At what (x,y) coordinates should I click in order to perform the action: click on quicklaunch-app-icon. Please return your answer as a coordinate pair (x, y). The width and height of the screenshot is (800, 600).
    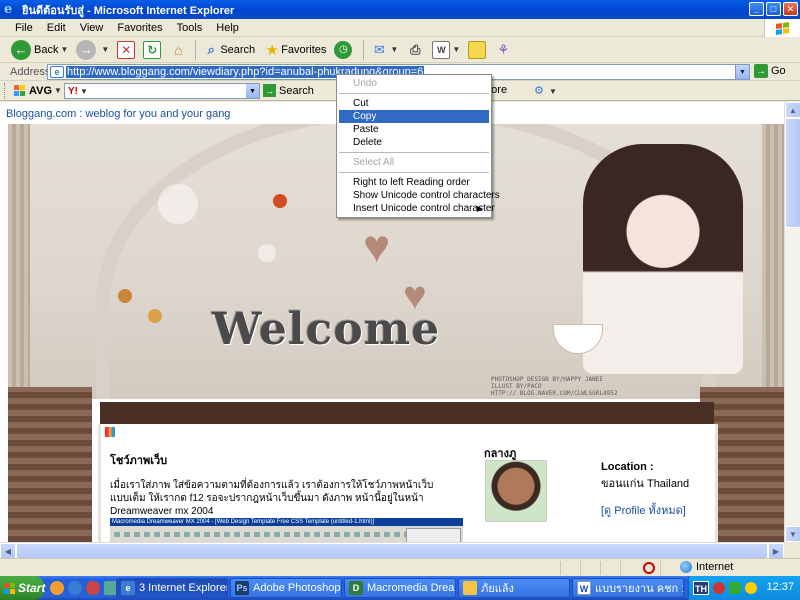
    Looking at the image, I should click on (57, 588).